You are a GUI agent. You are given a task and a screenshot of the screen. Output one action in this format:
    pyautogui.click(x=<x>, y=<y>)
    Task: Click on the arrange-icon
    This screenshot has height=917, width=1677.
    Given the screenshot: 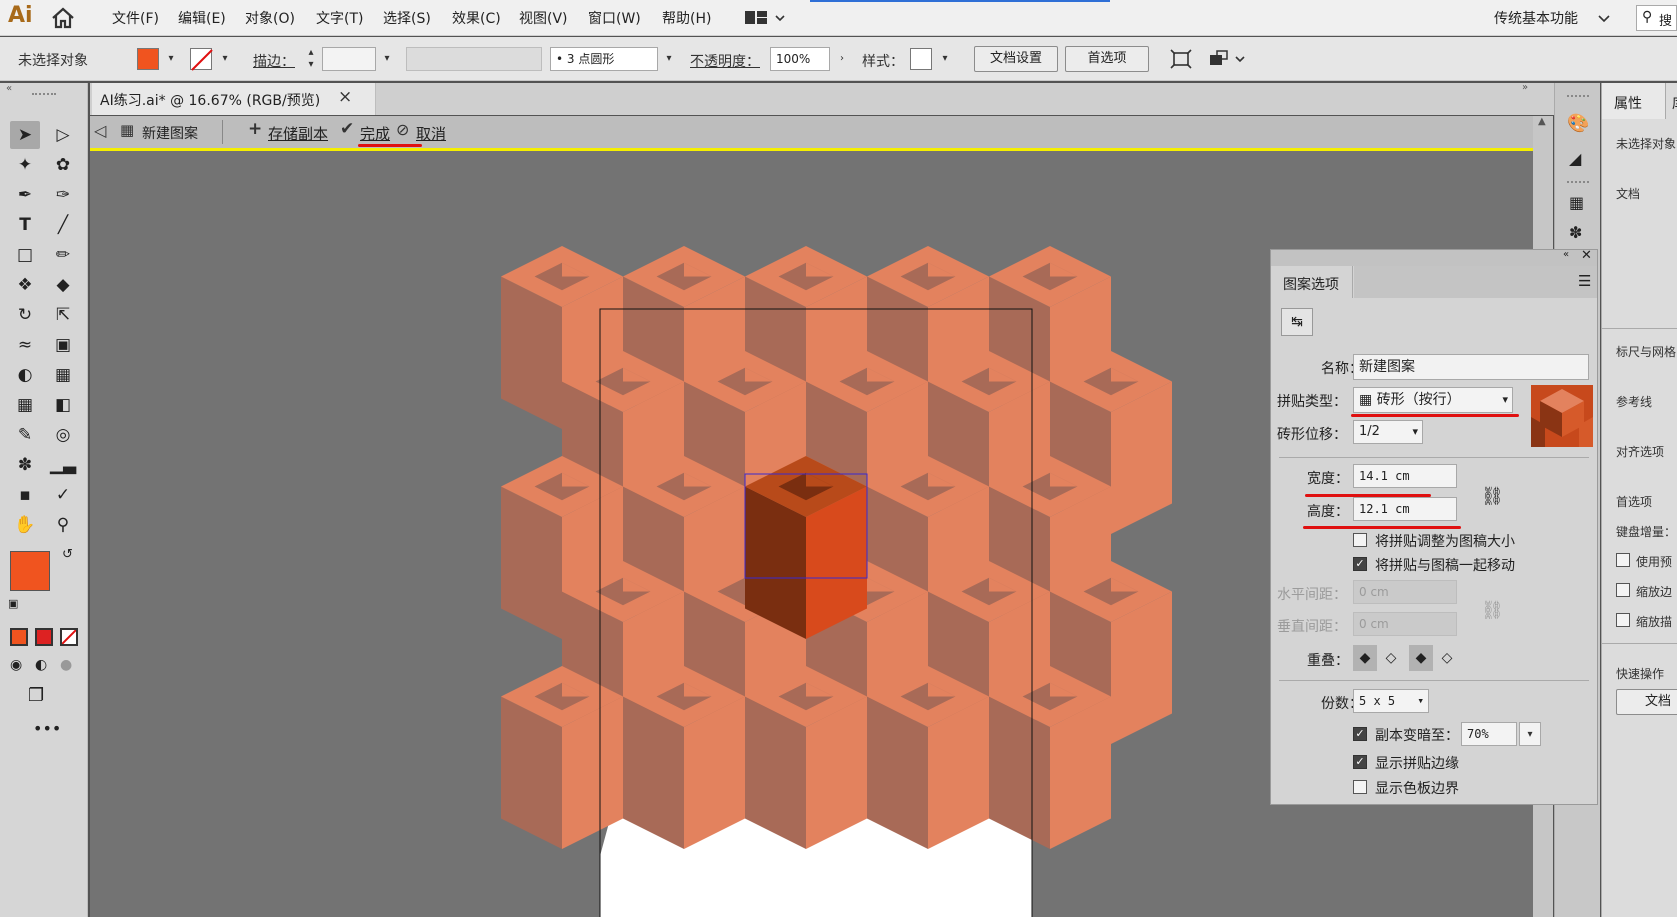 What is the action you would take?
    pyautogui.click(x=1228, y=59)
    